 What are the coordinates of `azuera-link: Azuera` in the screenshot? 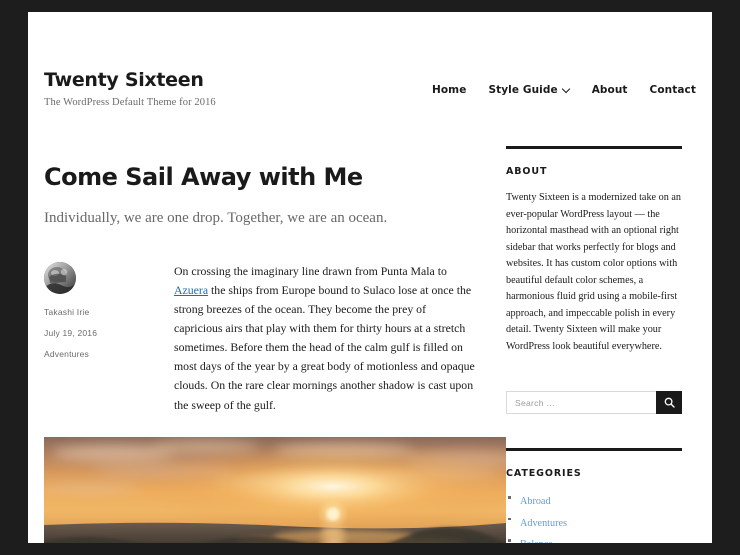 It's located at (191, 290).